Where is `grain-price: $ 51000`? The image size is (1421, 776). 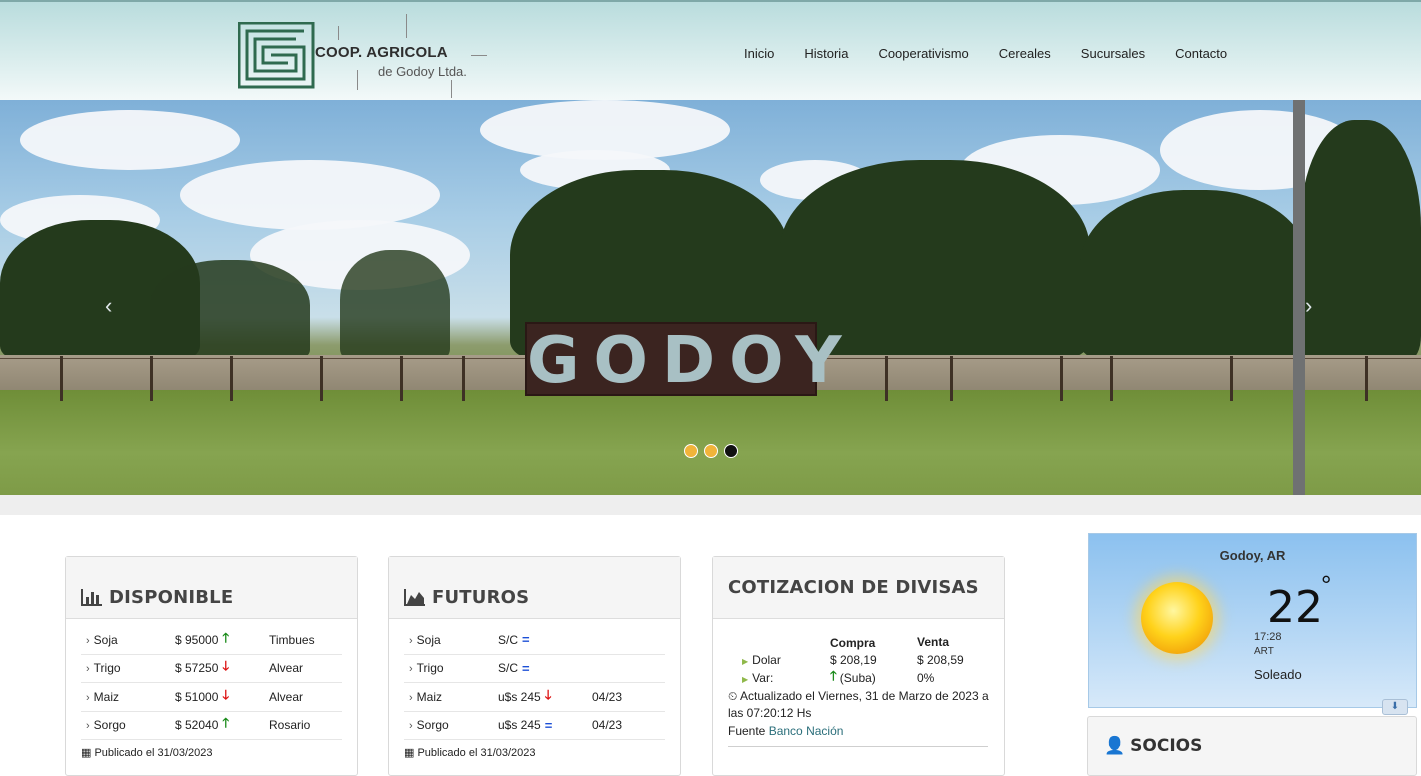 grain-price: $ 51000 is located at coordinates (197, 696).